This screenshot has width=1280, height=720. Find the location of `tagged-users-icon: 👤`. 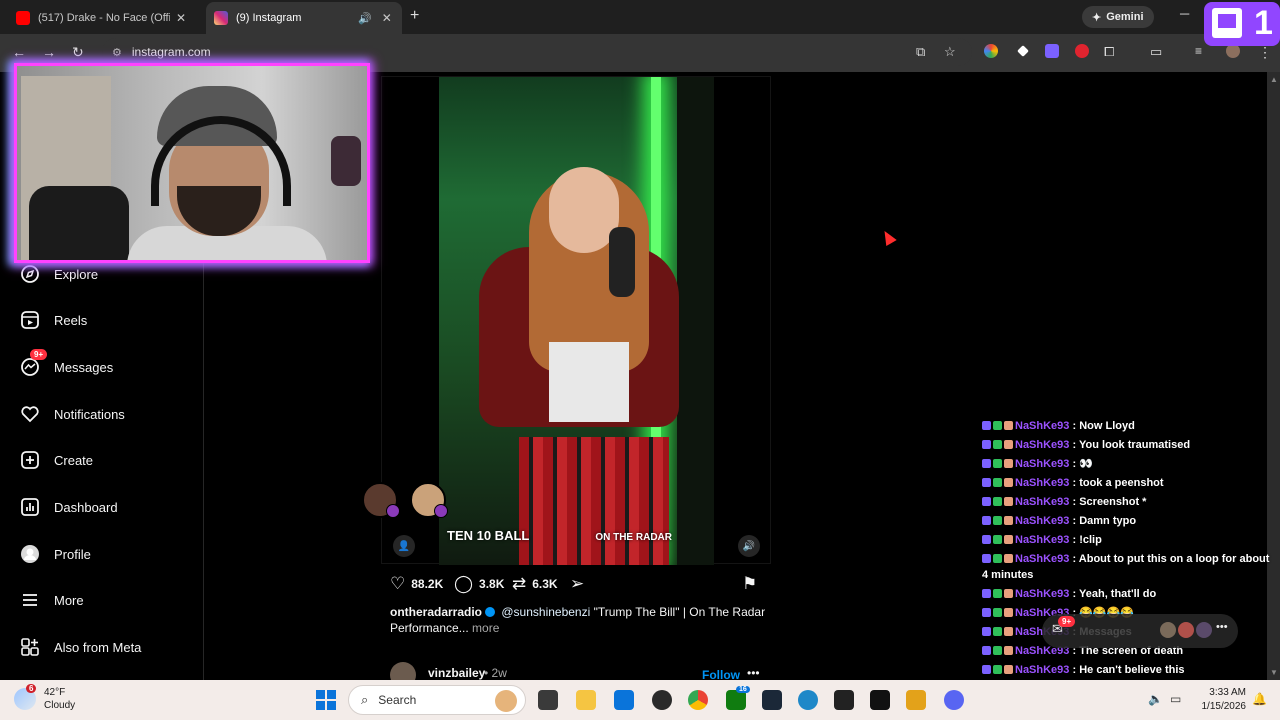

tagged-users-icon: 👤 is located at coordinates (404, 546).